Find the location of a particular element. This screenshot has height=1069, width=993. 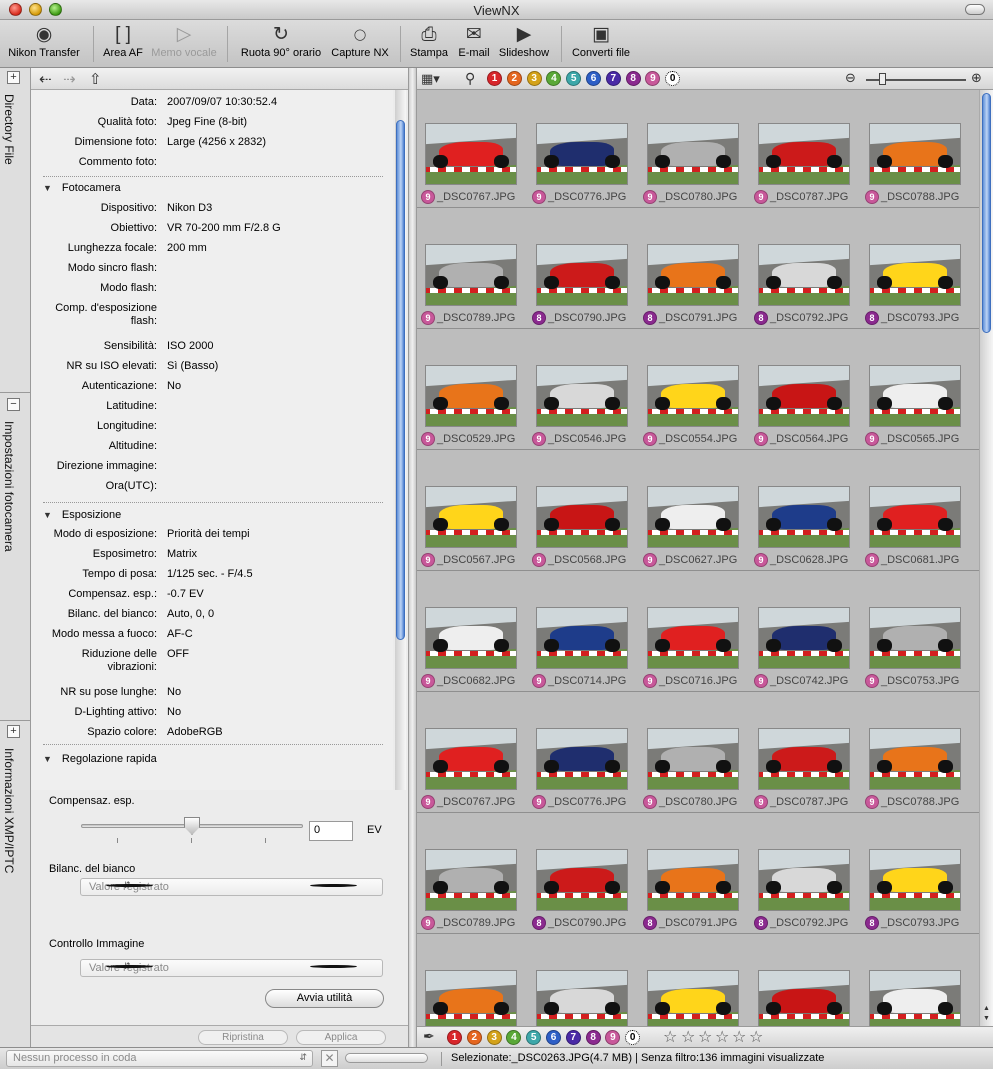

open-folder-icon: ⇧ is located at coordinates (95, 79).